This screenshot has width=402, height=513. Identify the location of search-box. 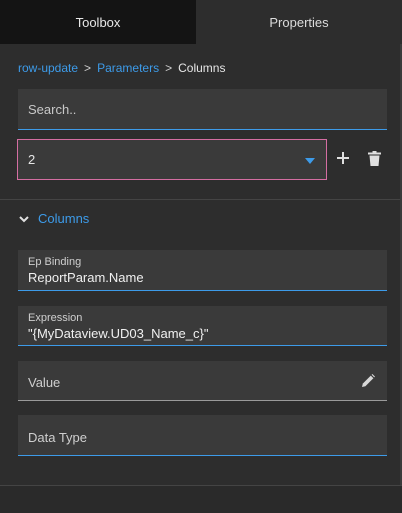
(202, 109).